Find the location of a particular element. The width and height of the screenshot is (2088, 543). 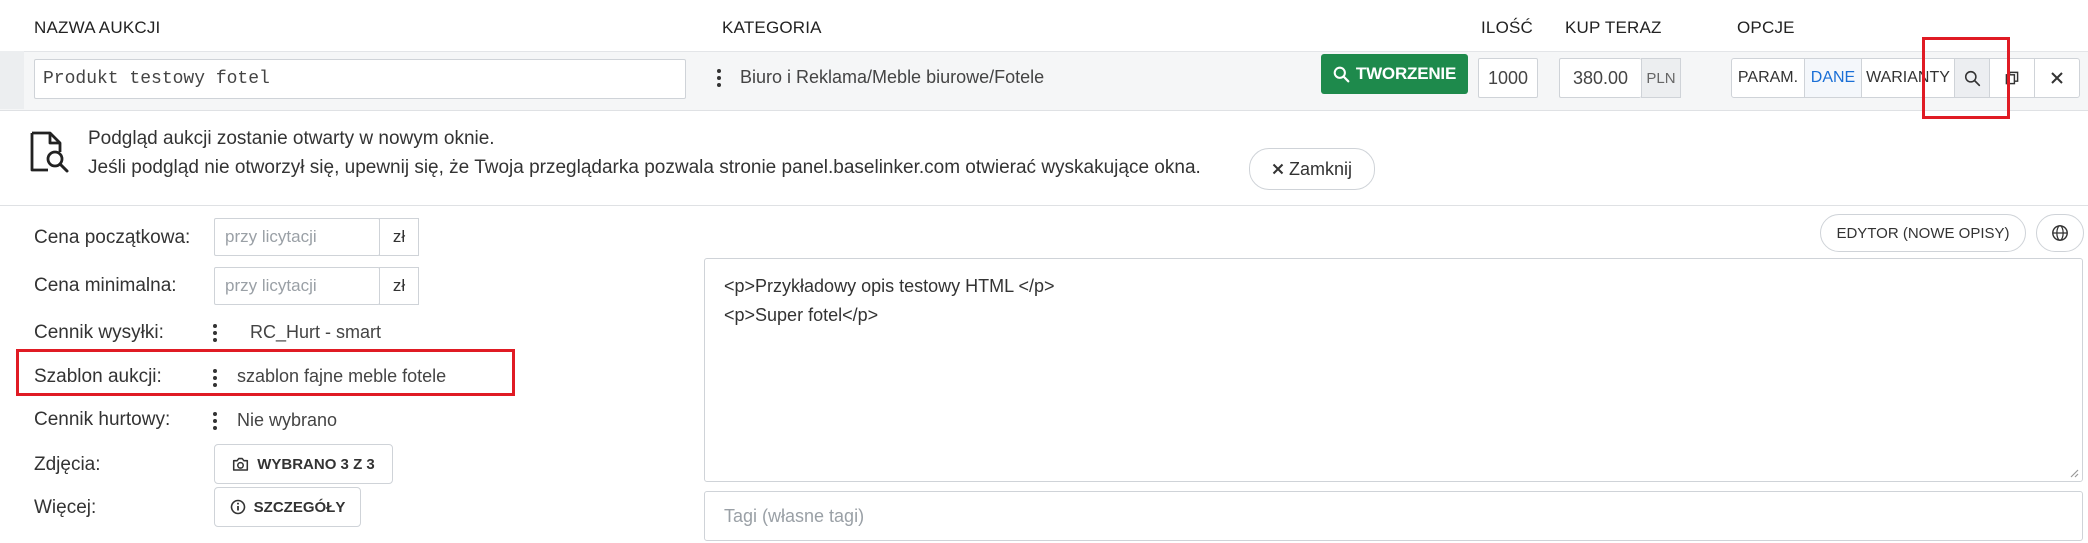

min-price-input: przy licytacji is located at coordinates (297, 286).